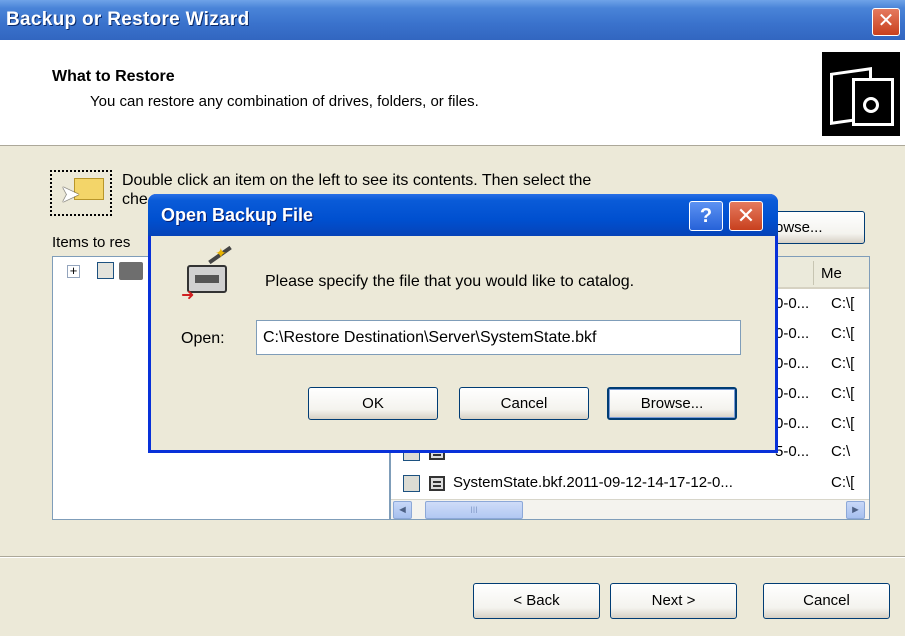  What do you see at coordinates (237, 215) in the screenshot?
I see `dialog-title: Open Backup File` at bounding box center [237, 215].